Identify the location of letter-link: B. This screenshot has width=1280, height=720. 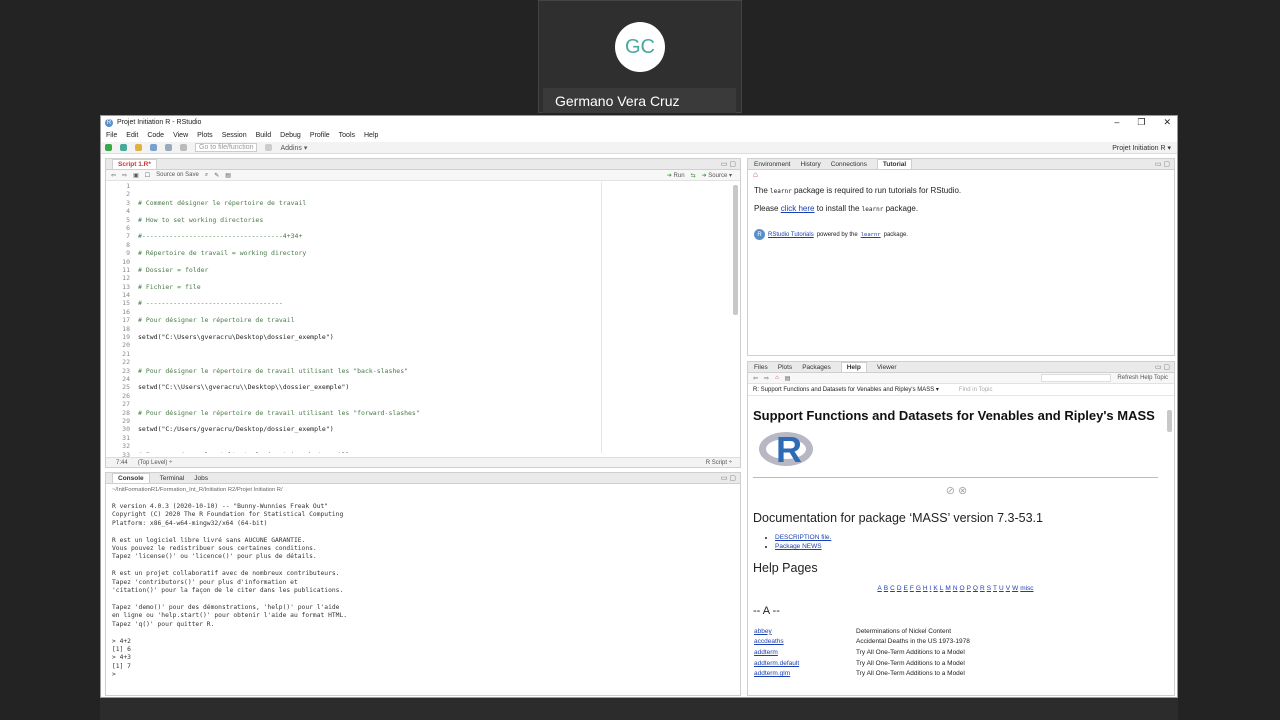
(886, 588).